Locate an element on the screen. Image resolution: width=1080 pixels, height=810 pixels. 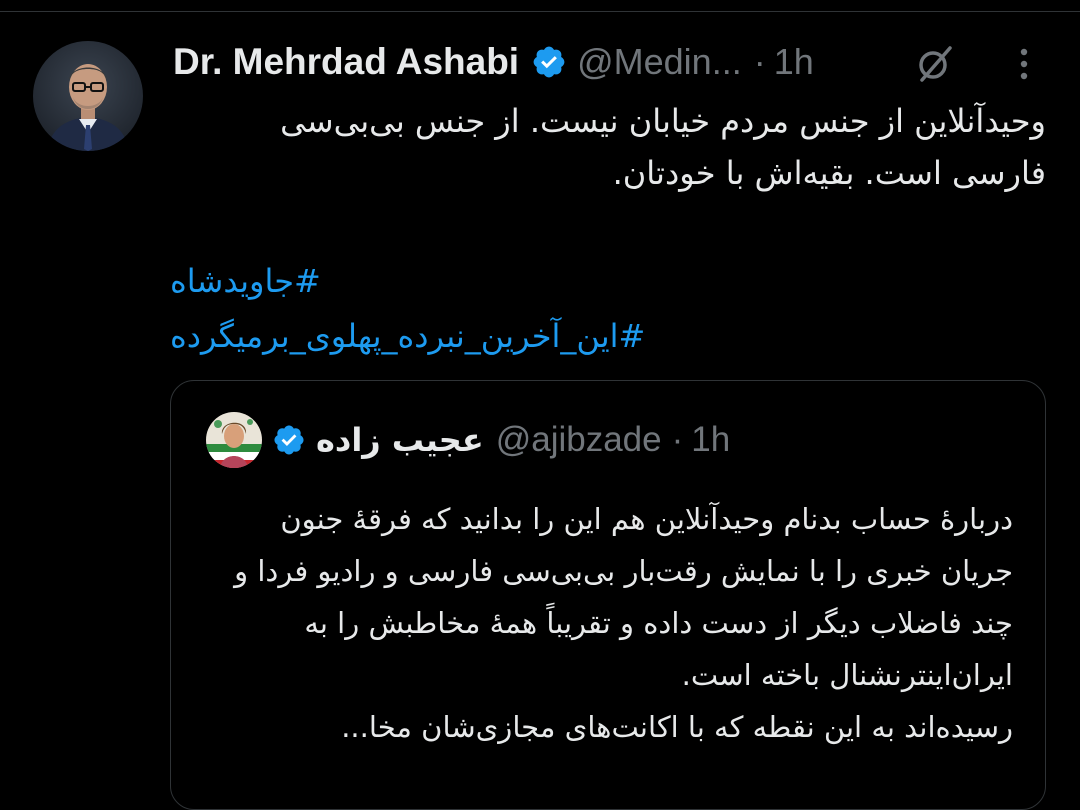
top-divider is located at coordinates (540, 6).